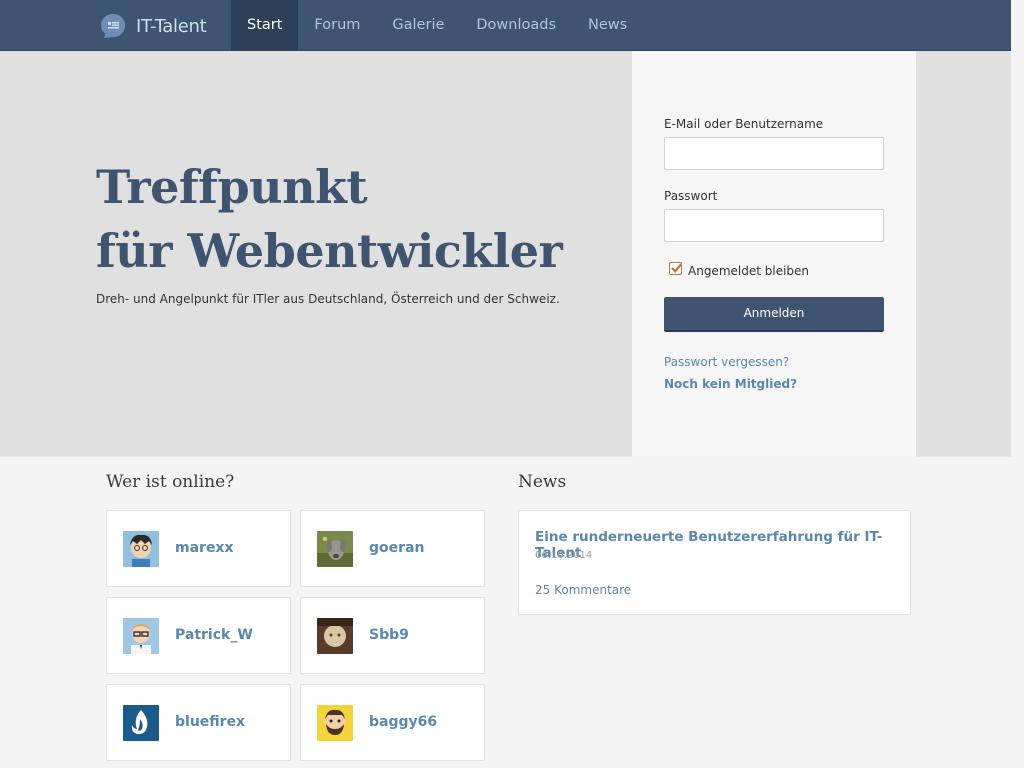 The width and height of the screenshot is (1024, 768). Describe the element at coordinates (141, 636) in the screenshot. I see `glasses-avatar-icon` at that location.